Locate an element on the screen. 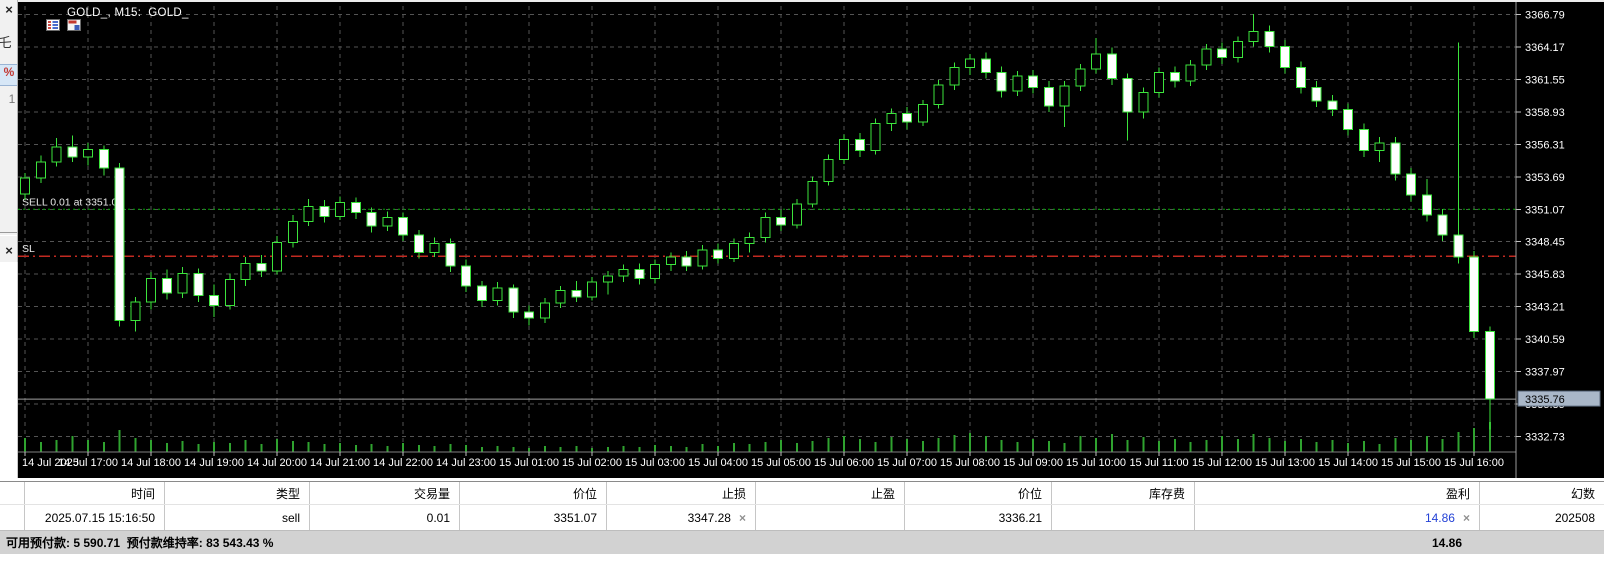  header-current-price: 价位 is located at coordinates (978, 493).